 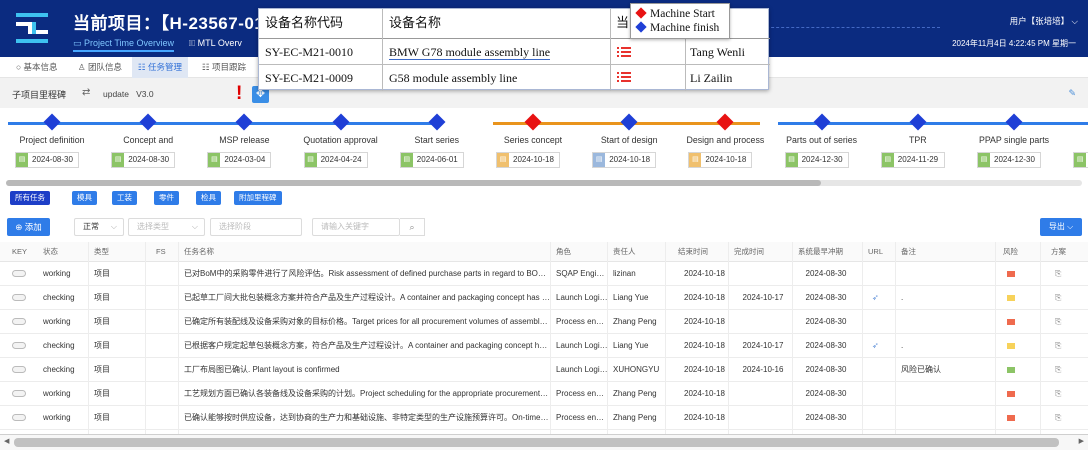 What do you see at coordinates (1080, 160) in the screenshot?
I see `milestone-date: ▤` at bounding box center [1080, 160].